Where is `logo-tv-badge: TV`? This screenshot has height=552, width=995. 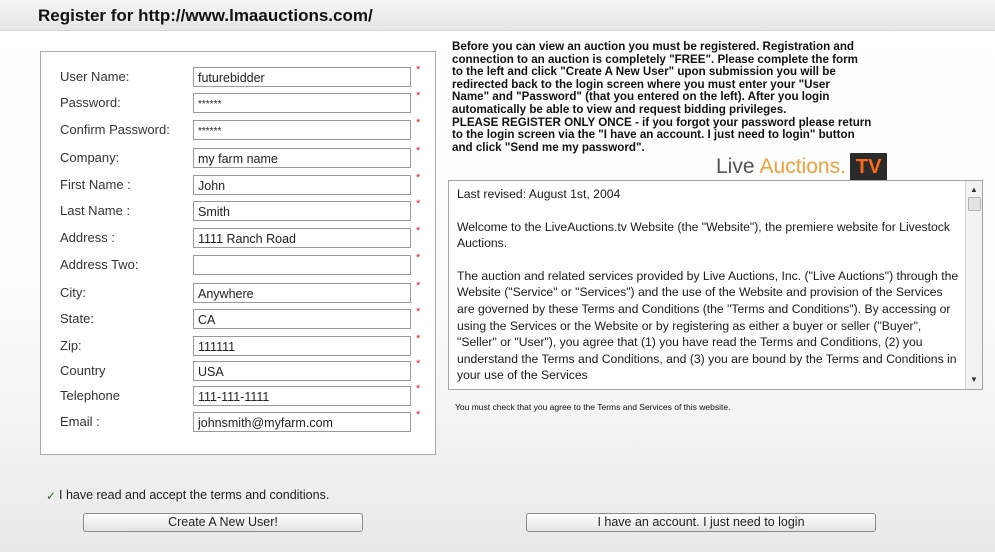 logo-tv-badge: TV is located at coordinates (868, 167).